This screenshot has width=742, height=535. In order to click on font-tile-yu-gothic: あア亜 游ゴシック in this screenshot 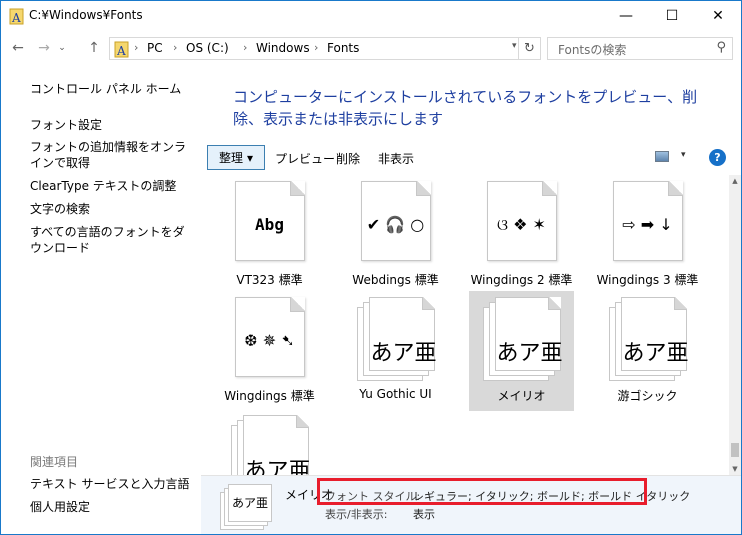, I will do `click(647, 351)`.